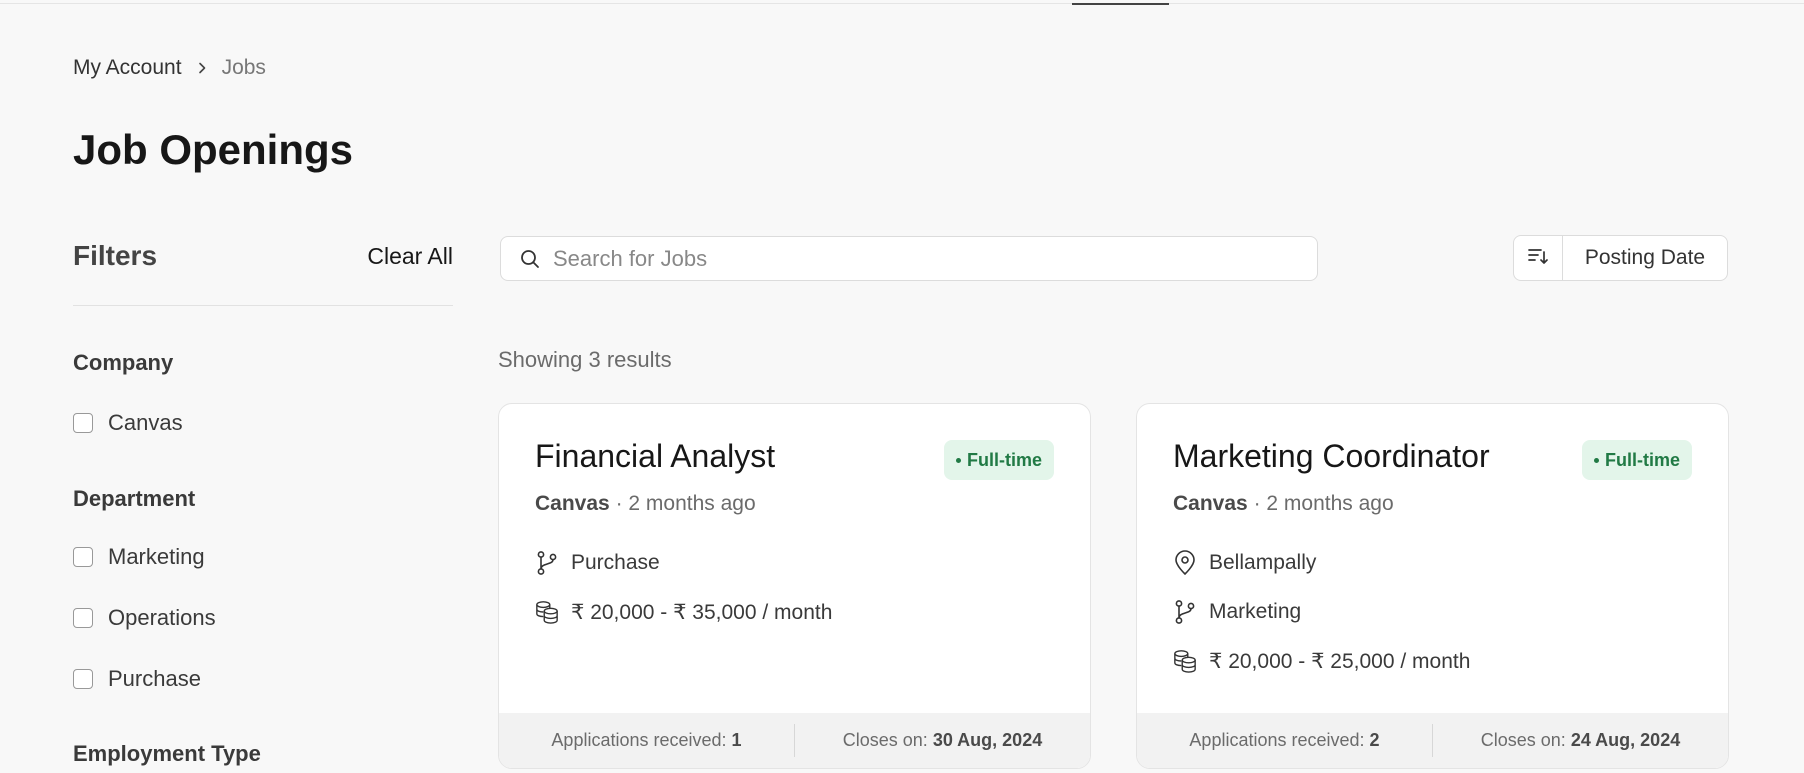 This screenshot has height=773, width=1804. What do you see at coordinates (263, 256) in the screenshot?
I see `filters-header: Filters Clear All` at bounding box center [263, 256].